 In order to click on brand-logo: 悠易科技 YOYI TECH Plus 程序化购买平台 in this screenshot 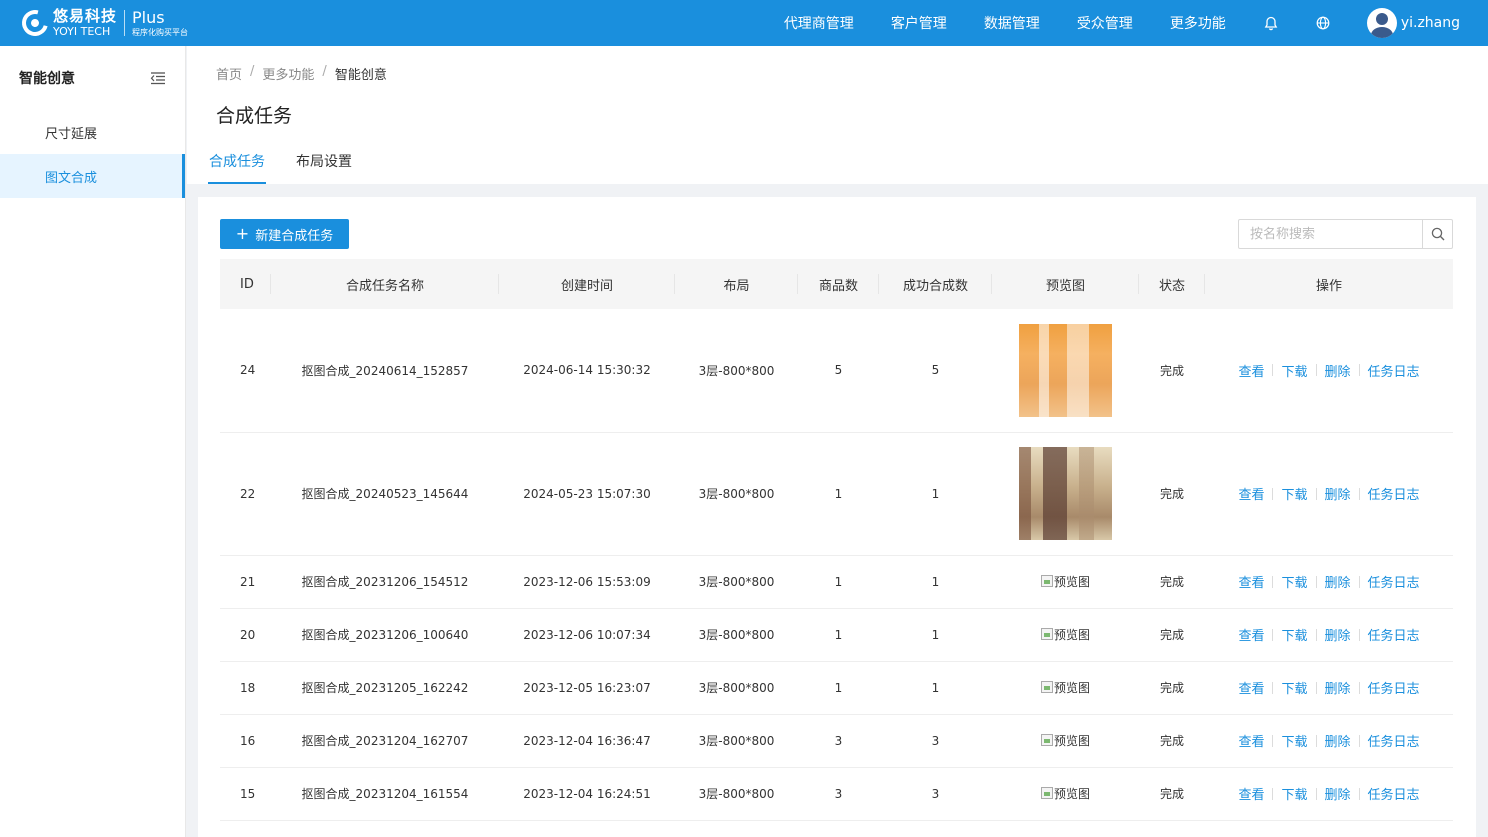, I will do `click(102, 23)`.